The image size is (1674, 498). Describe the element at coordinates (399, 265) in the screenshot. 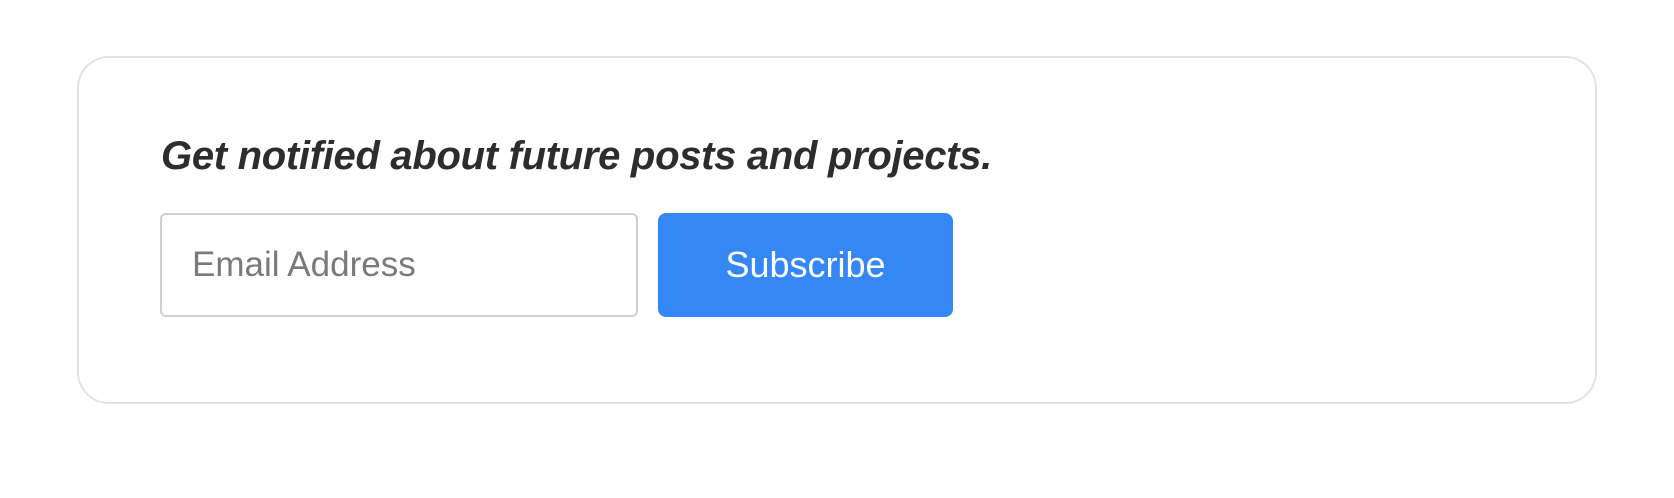

I see `email-field` at that location.